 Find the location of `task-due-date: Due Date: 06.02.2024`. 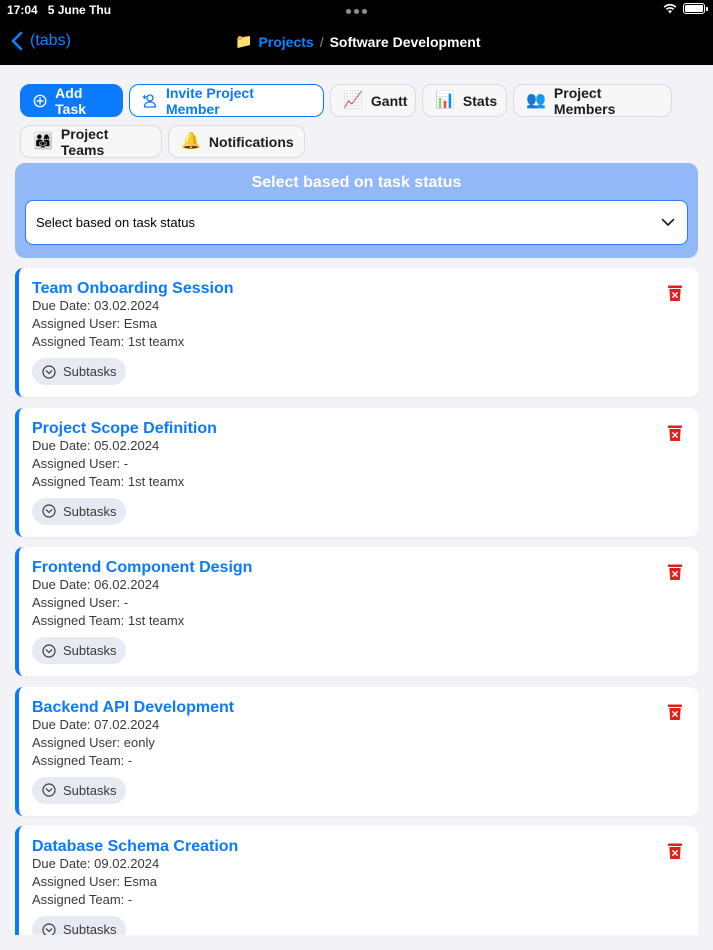

task-due-date: Due Date: 06.02.2024 is located at coordinates (96, 584).